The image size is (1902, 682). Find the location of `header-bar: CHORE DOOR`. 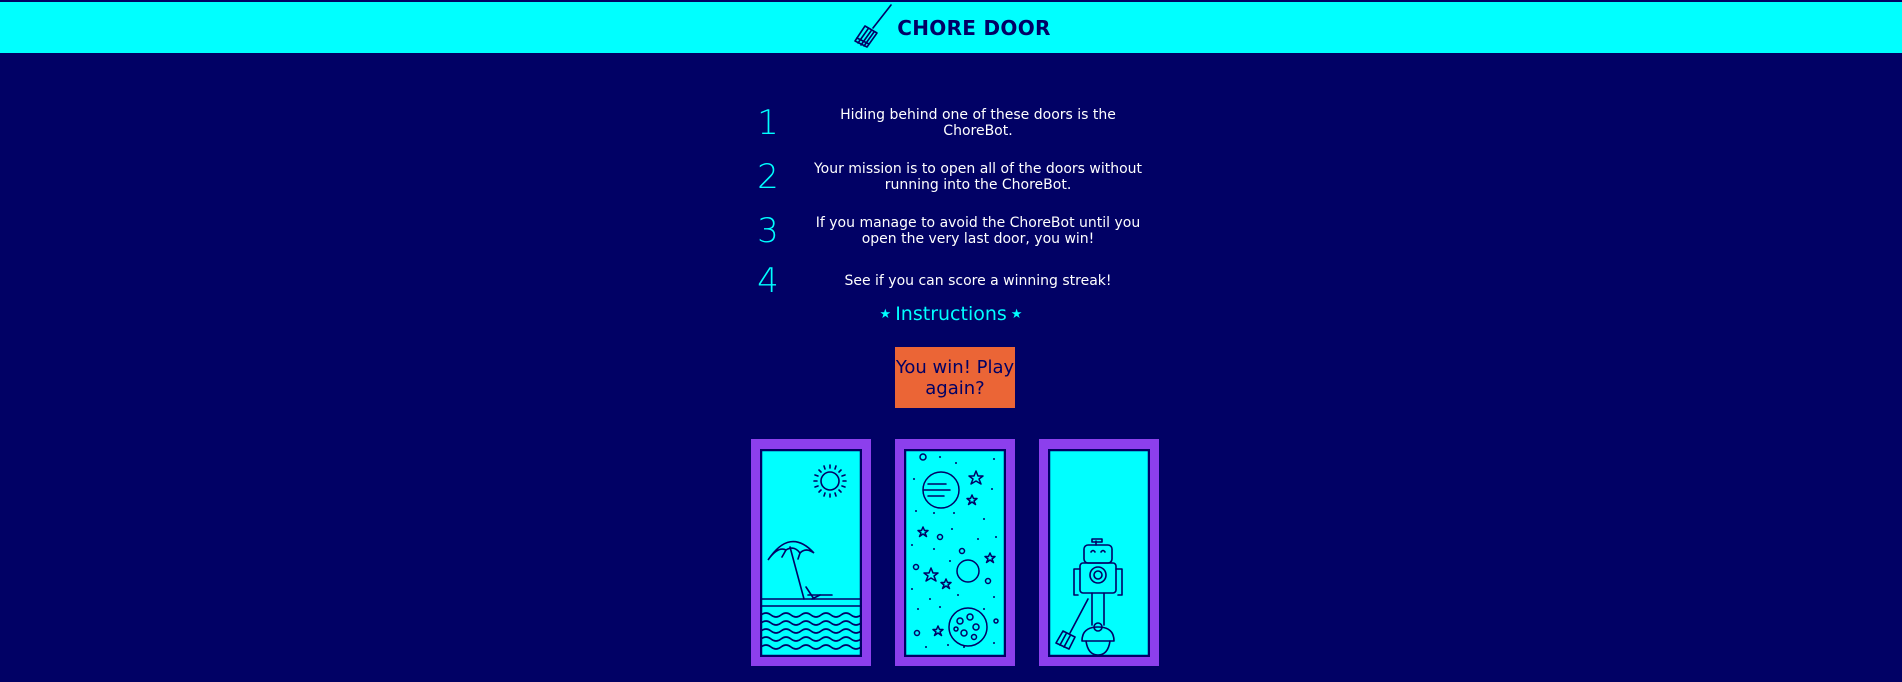

header-bar: CHORE DOOR is located at coordinates (951, 27).